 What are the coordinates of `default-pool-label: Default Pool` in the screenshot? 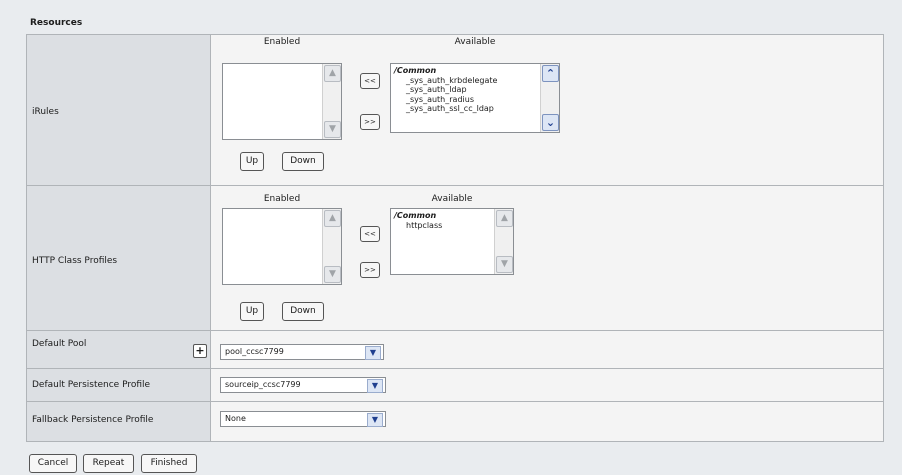 It's located at (59, 344).